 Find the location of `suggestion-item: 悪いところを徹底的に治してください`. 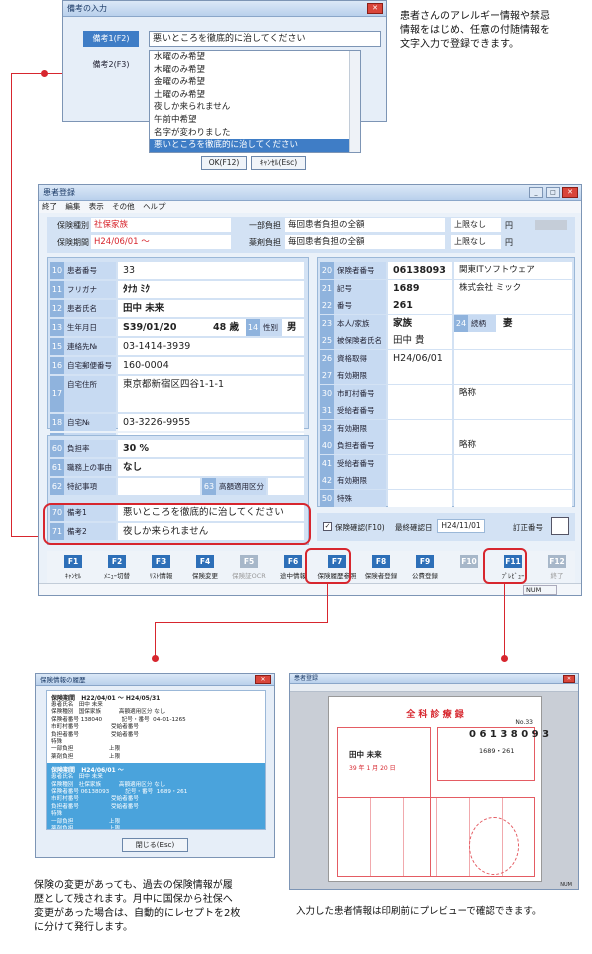

suggestion-item: 悪いところを徹底的に治してください is located at coordinates (255, 145).